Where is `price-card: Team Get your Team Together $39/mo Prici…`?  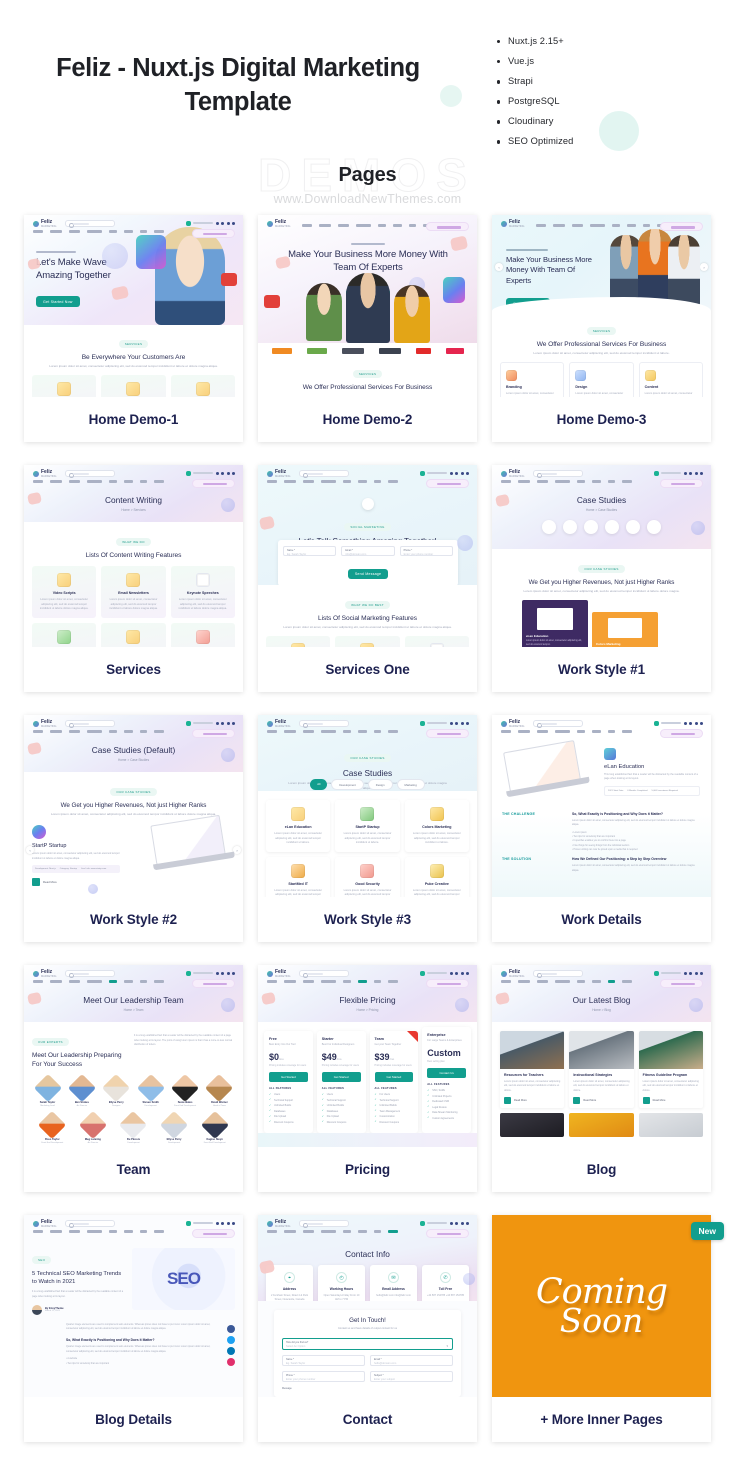
price-card: Team Get your Team Together $39/mo Prici… is located at coordinates (394, 1082).